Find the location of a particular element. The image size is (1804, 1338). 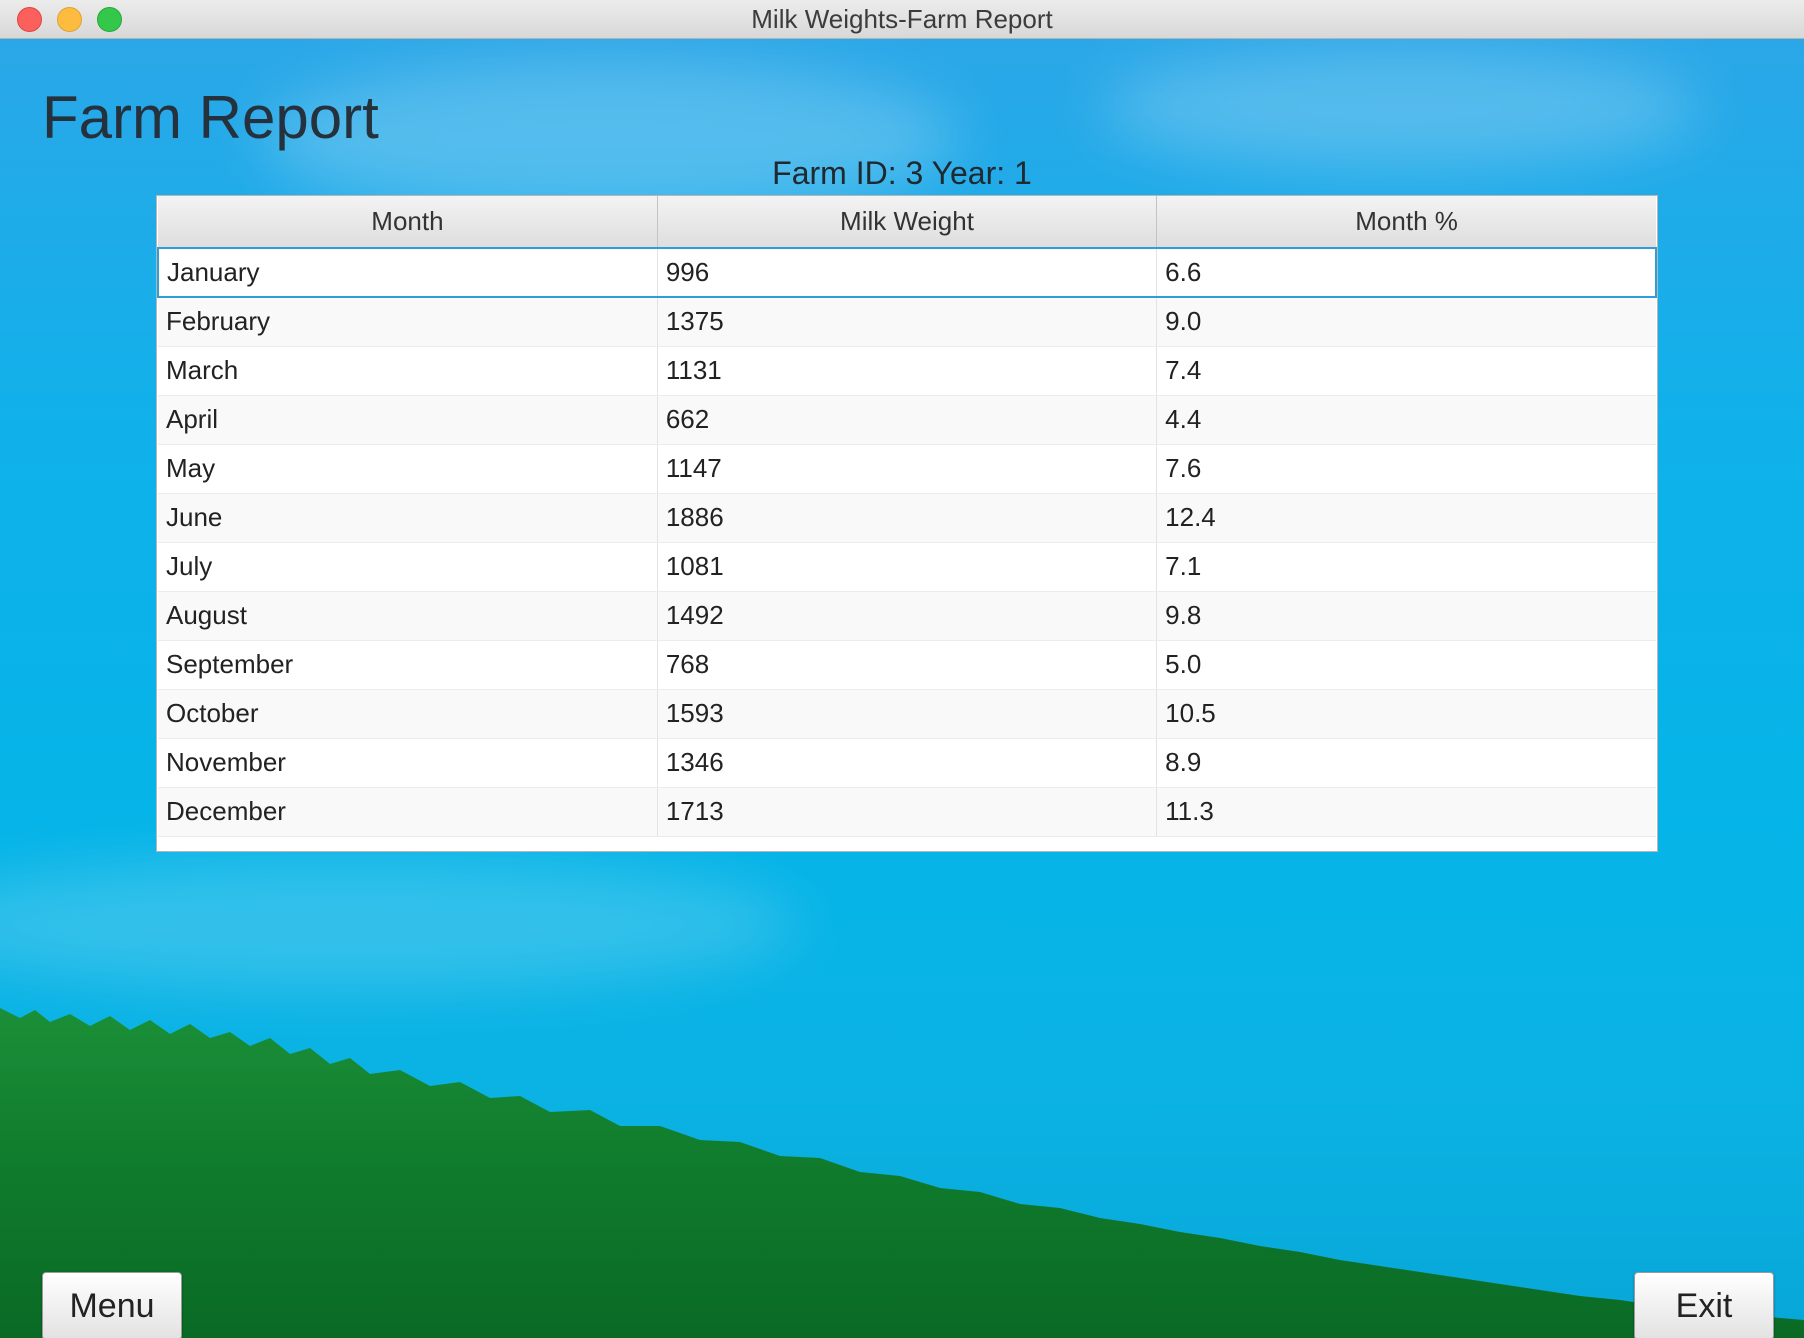

cell-milk-weight: 1346 is located at coordinates (907, 763).